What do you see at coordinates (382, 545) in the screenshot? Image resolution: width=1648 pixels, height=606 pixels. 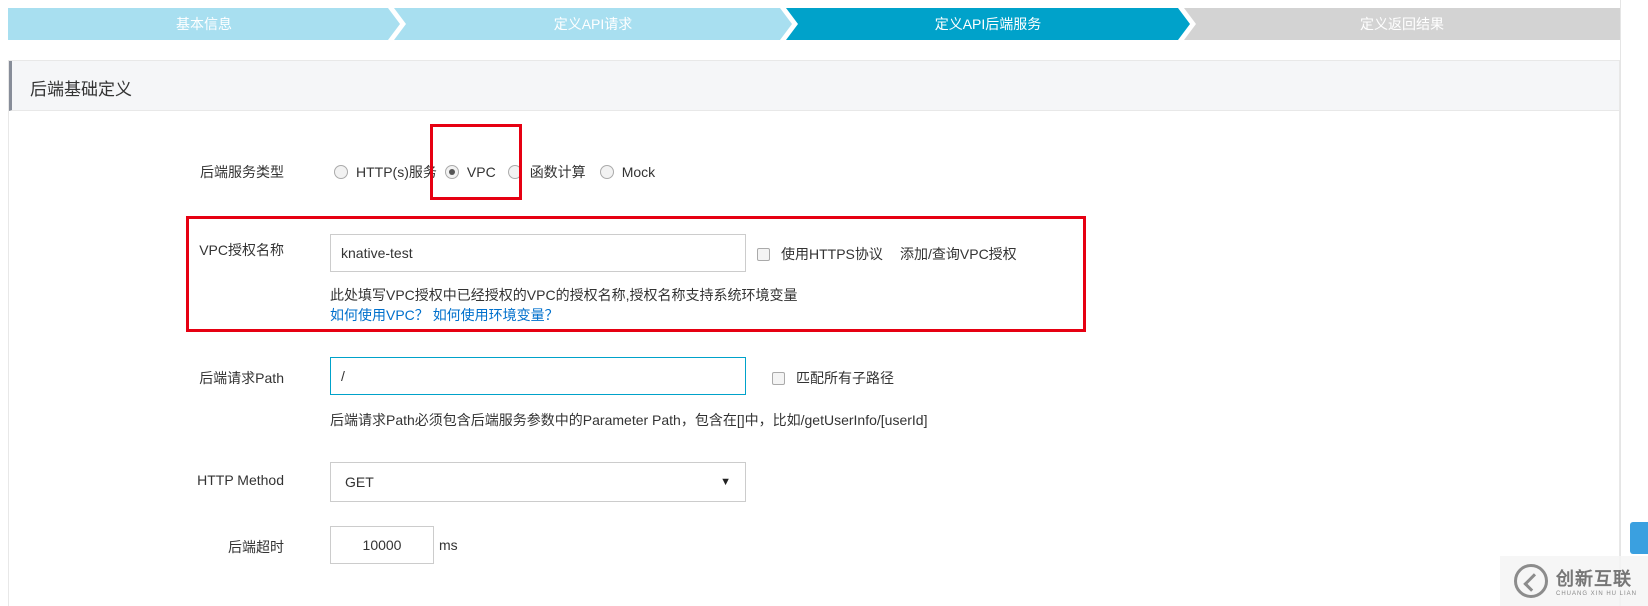 I see `timeout-input: 10000` at bounding box center [382, 545].